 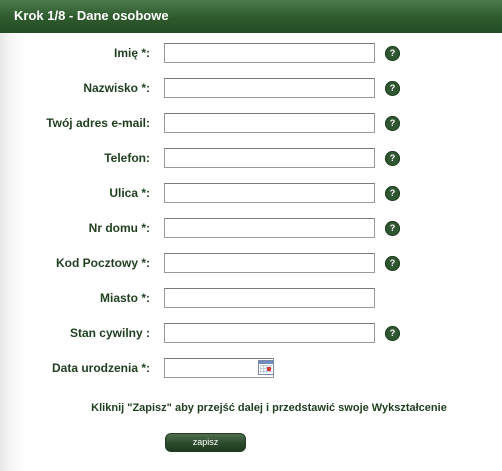 I want to click on field-row-phone: Telefon: ?, so click(x=251, y=159).